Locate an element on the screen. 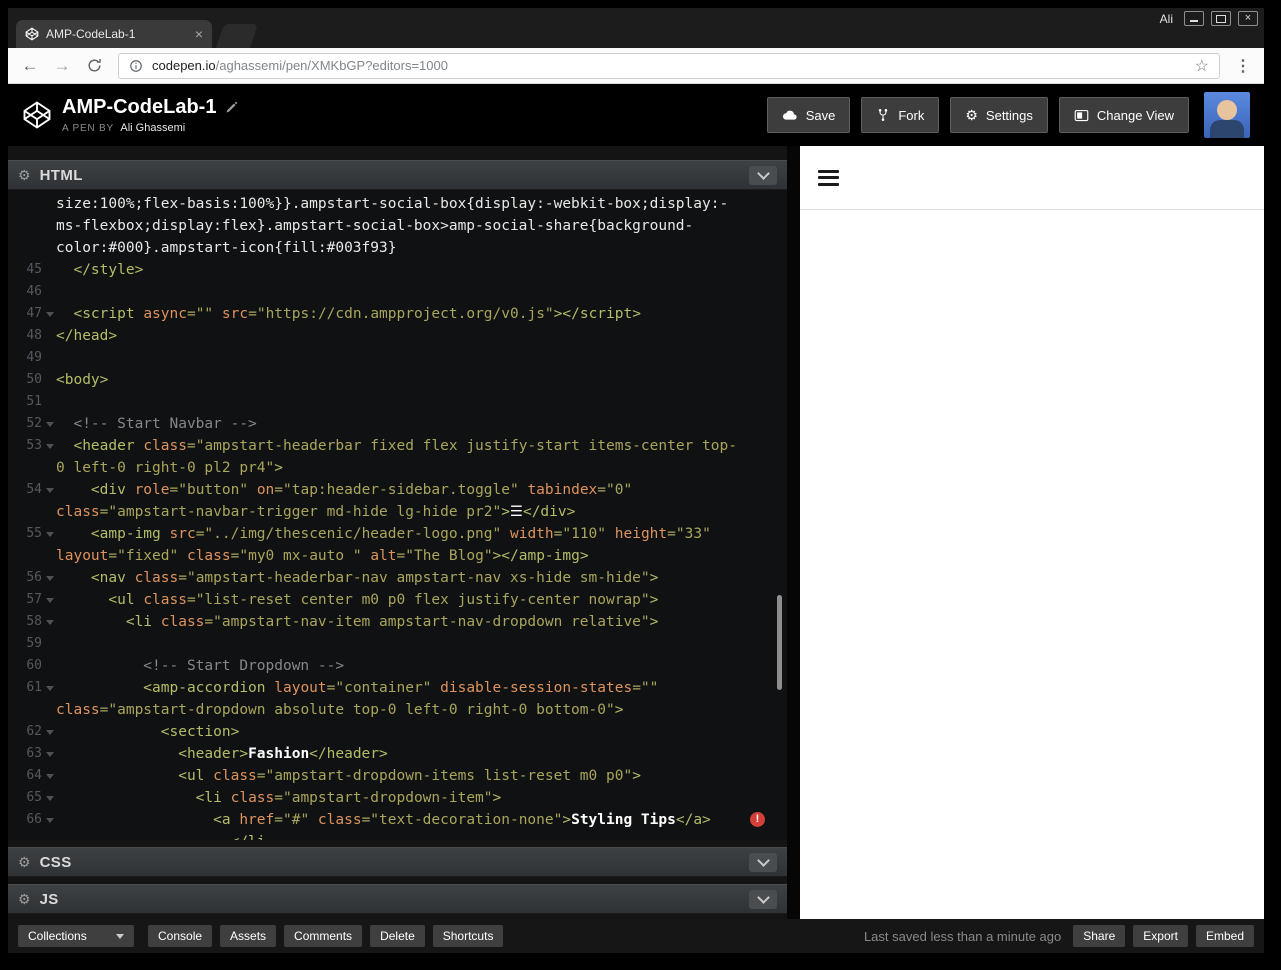 This screenshot has height=970, width=1281. js-pane-header: ⚙ JS is located at coordinates (397, 899).